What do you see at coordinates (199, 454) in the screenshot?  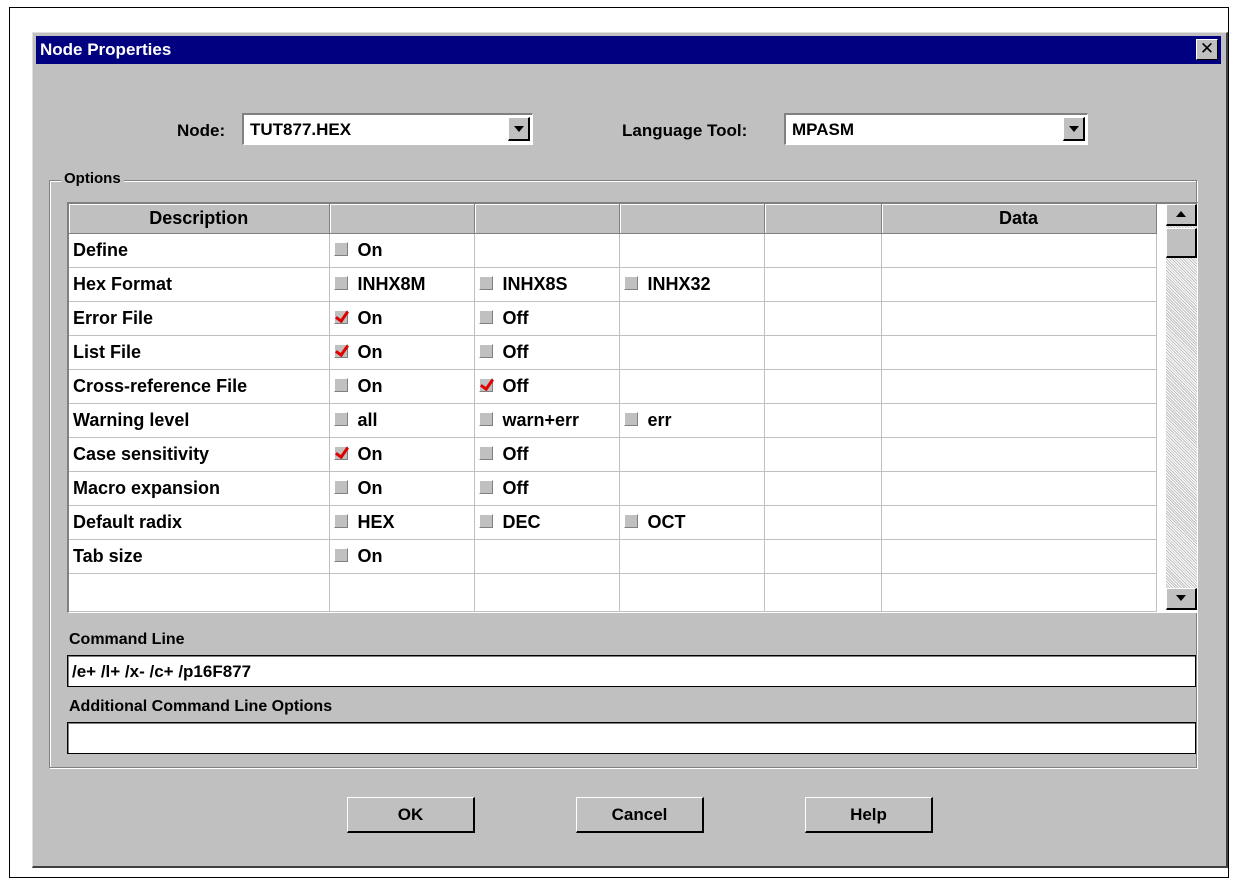 I see `option-description: Case sensitivity` at bounding box center [199, 454].